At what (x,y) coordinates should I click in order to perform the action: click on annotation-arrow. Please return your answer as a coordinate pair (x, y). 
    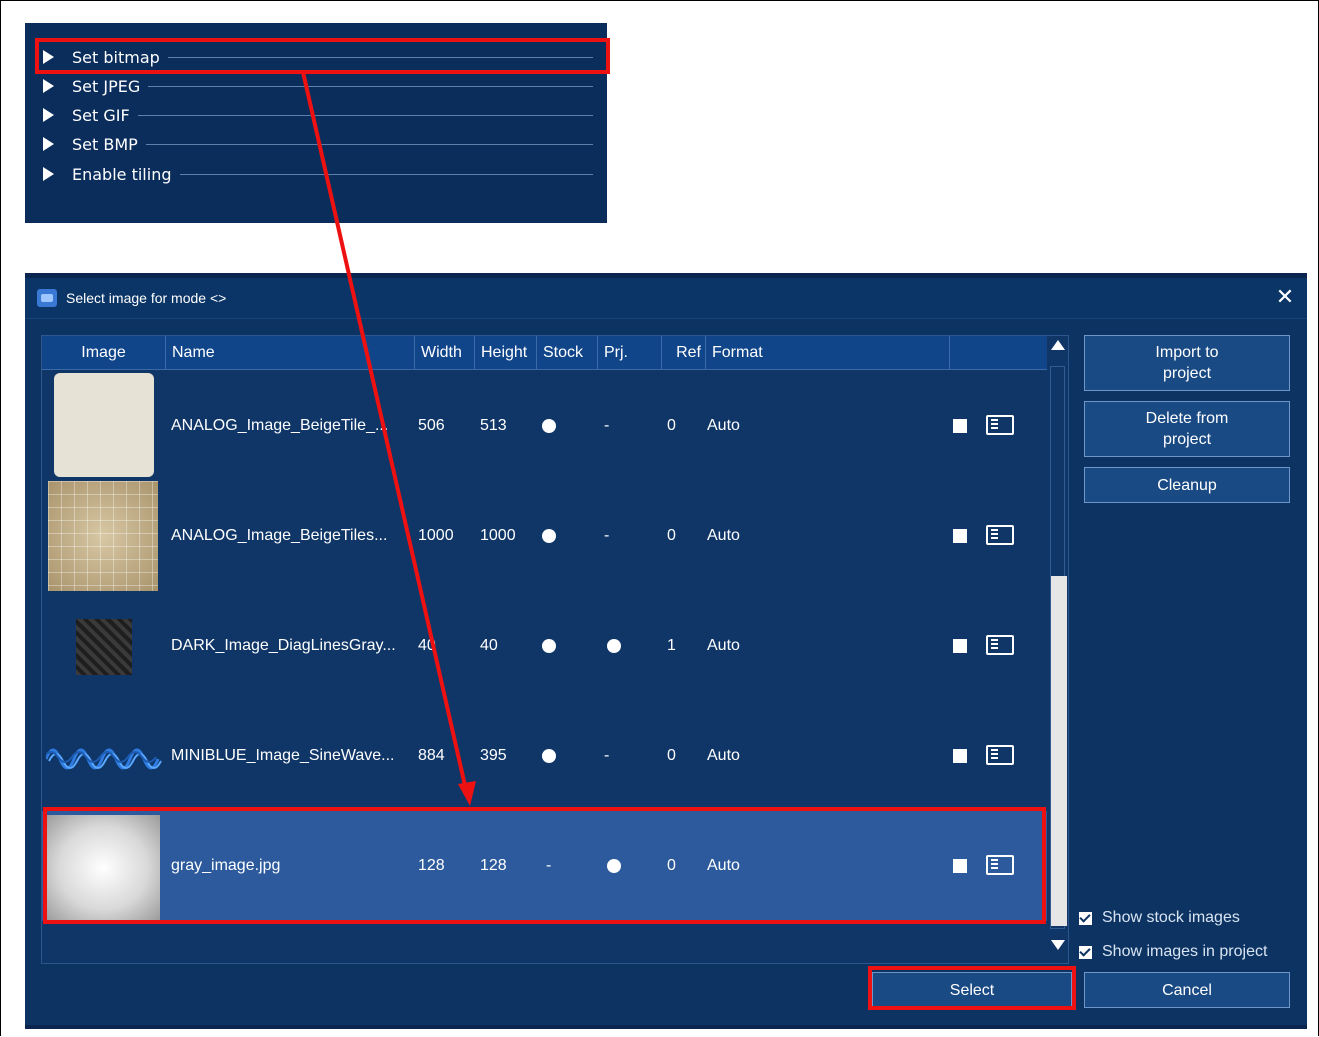
    Looking at the image, I should click on (388, 438).